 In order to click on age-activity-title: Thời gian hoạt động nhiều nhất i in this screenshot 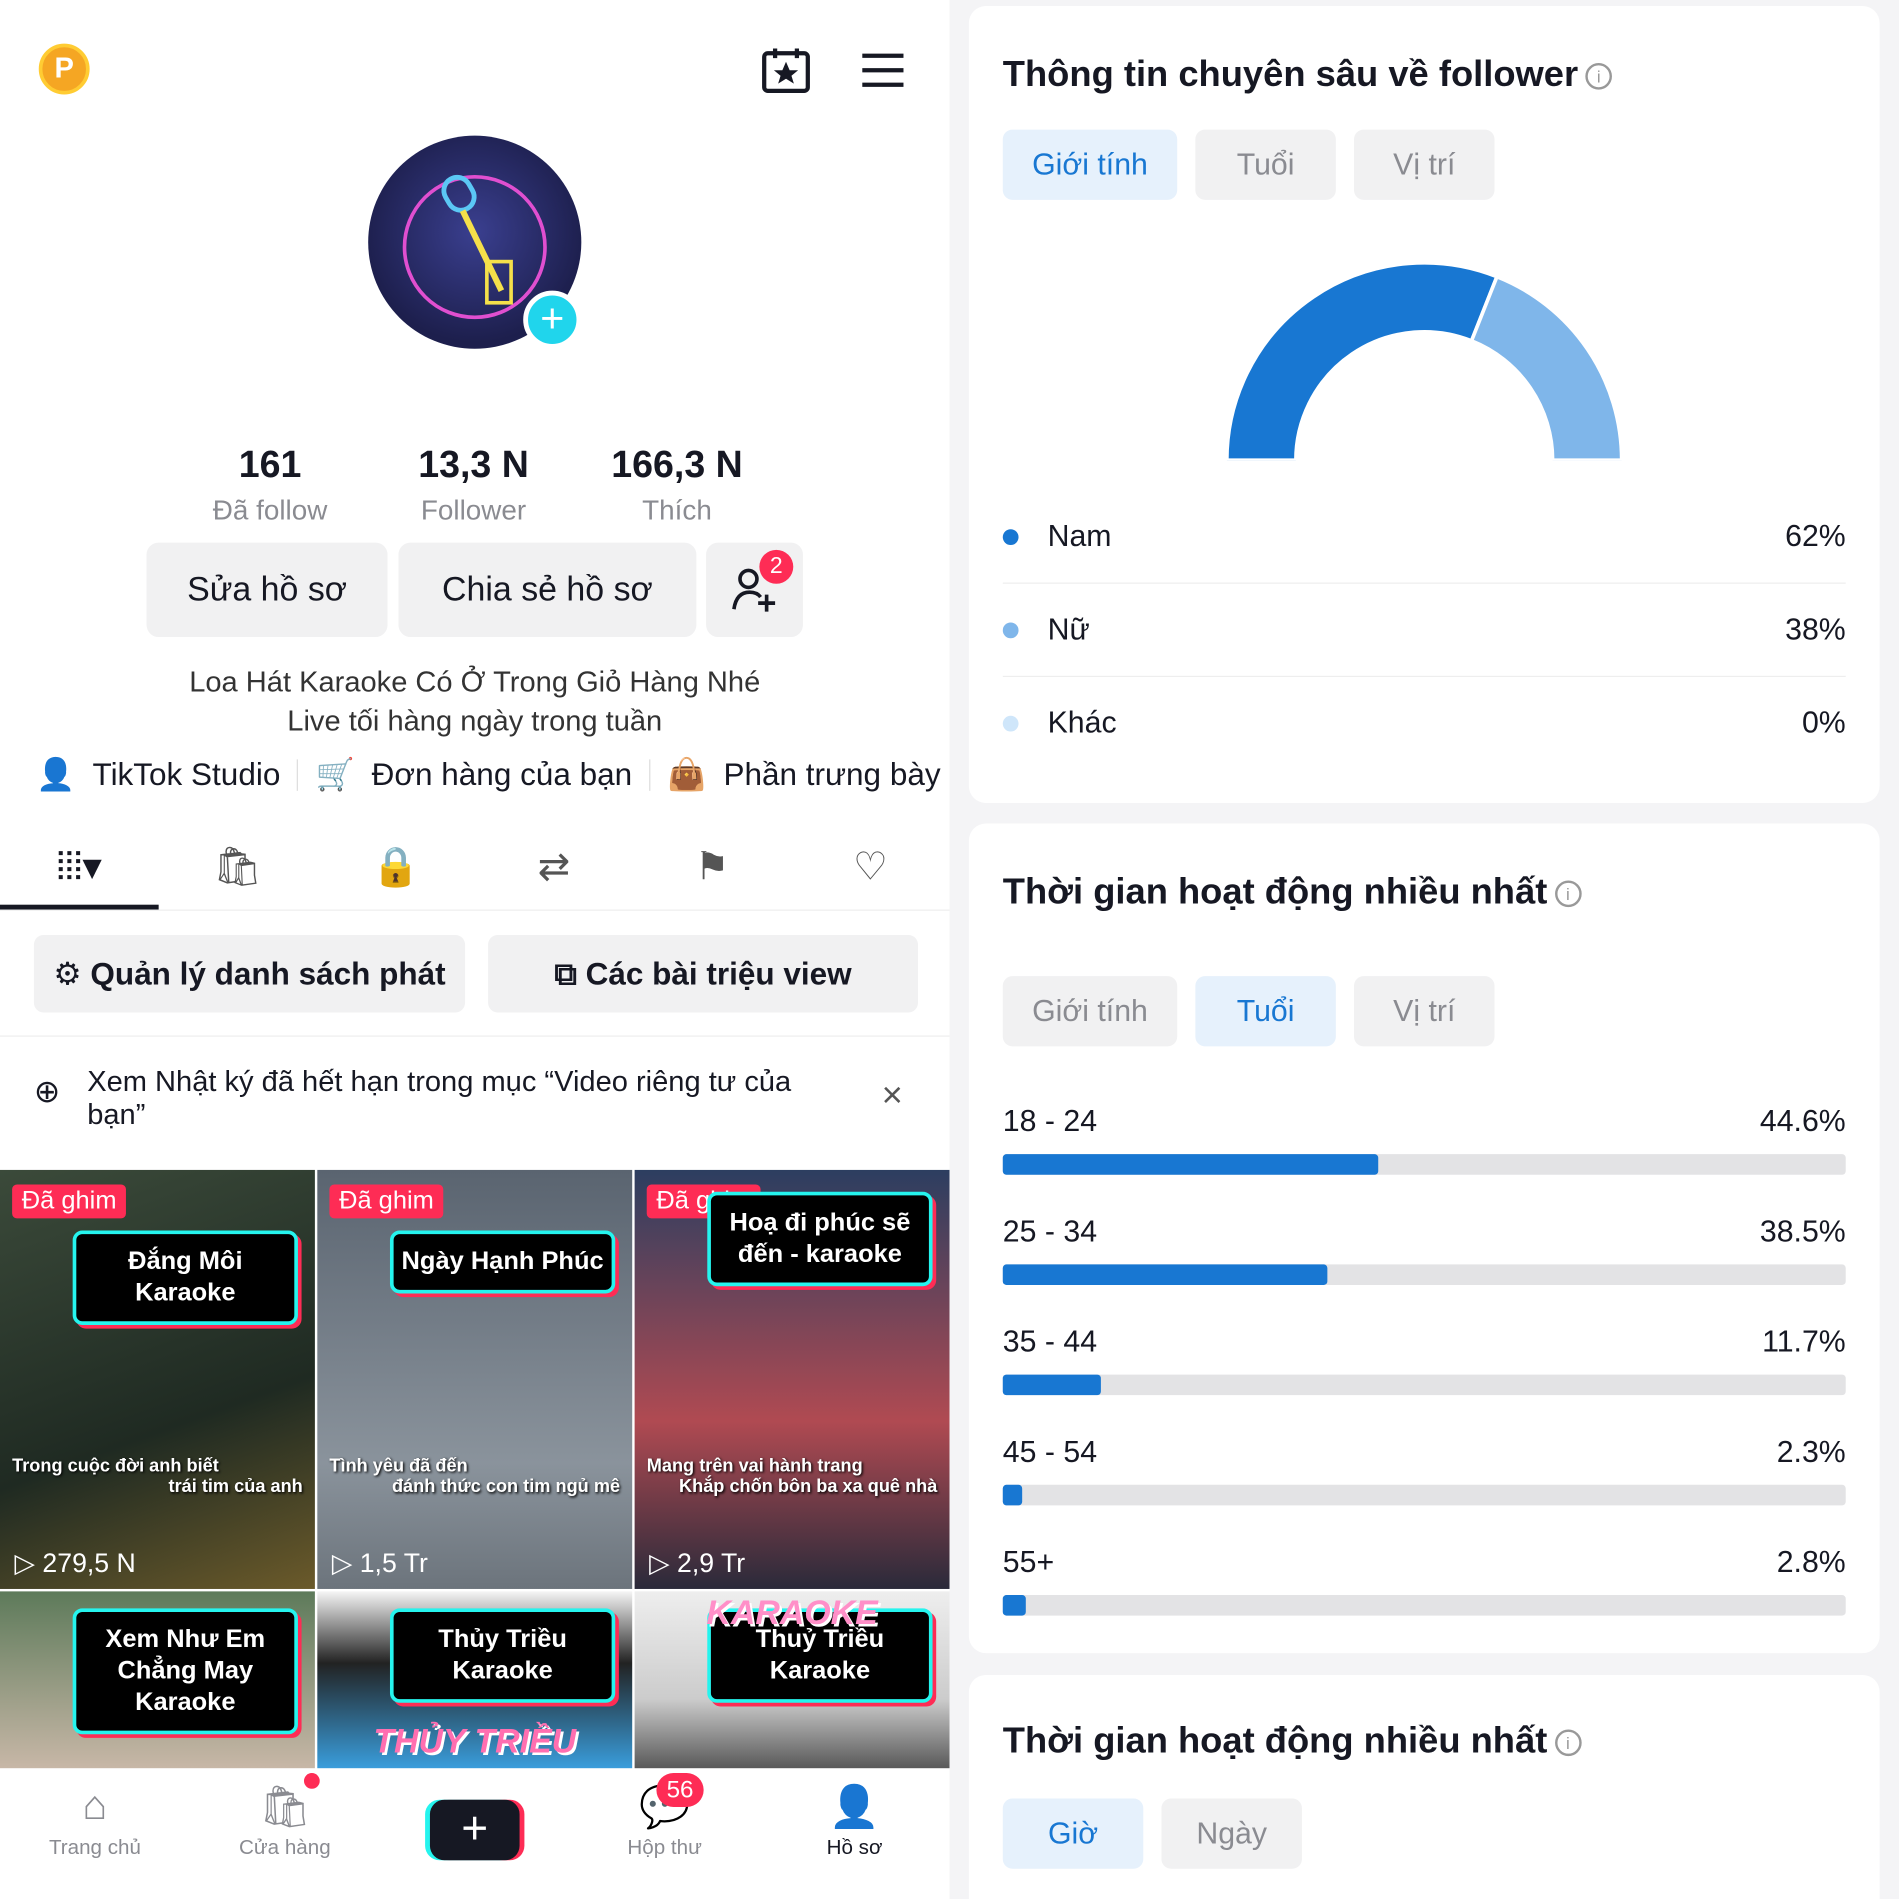, I will do `click(1292, 892)`.